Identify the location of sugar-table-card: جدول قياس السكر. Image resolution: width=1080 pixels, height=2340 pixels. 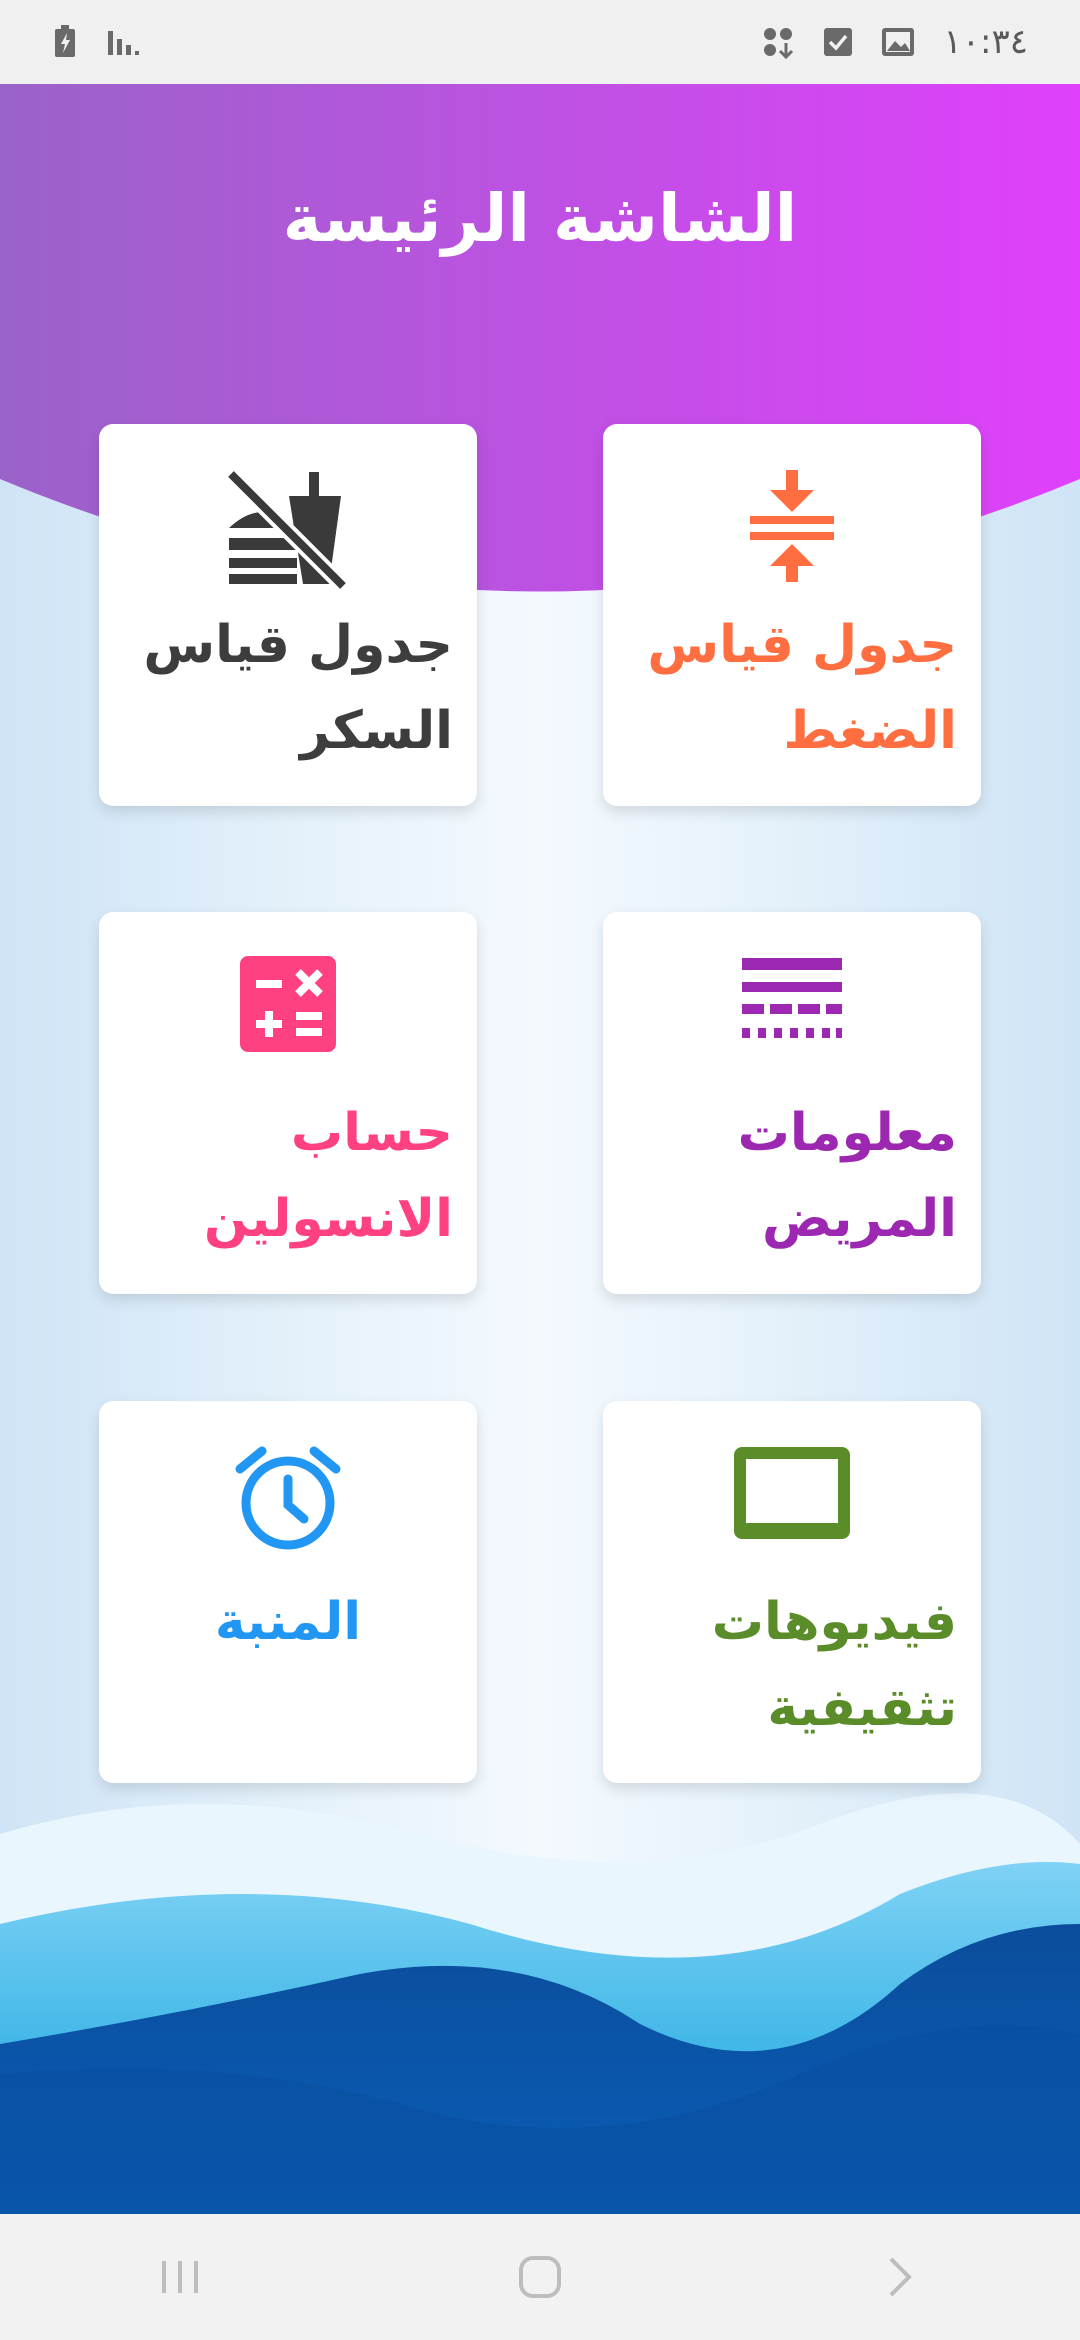
(288, 615).